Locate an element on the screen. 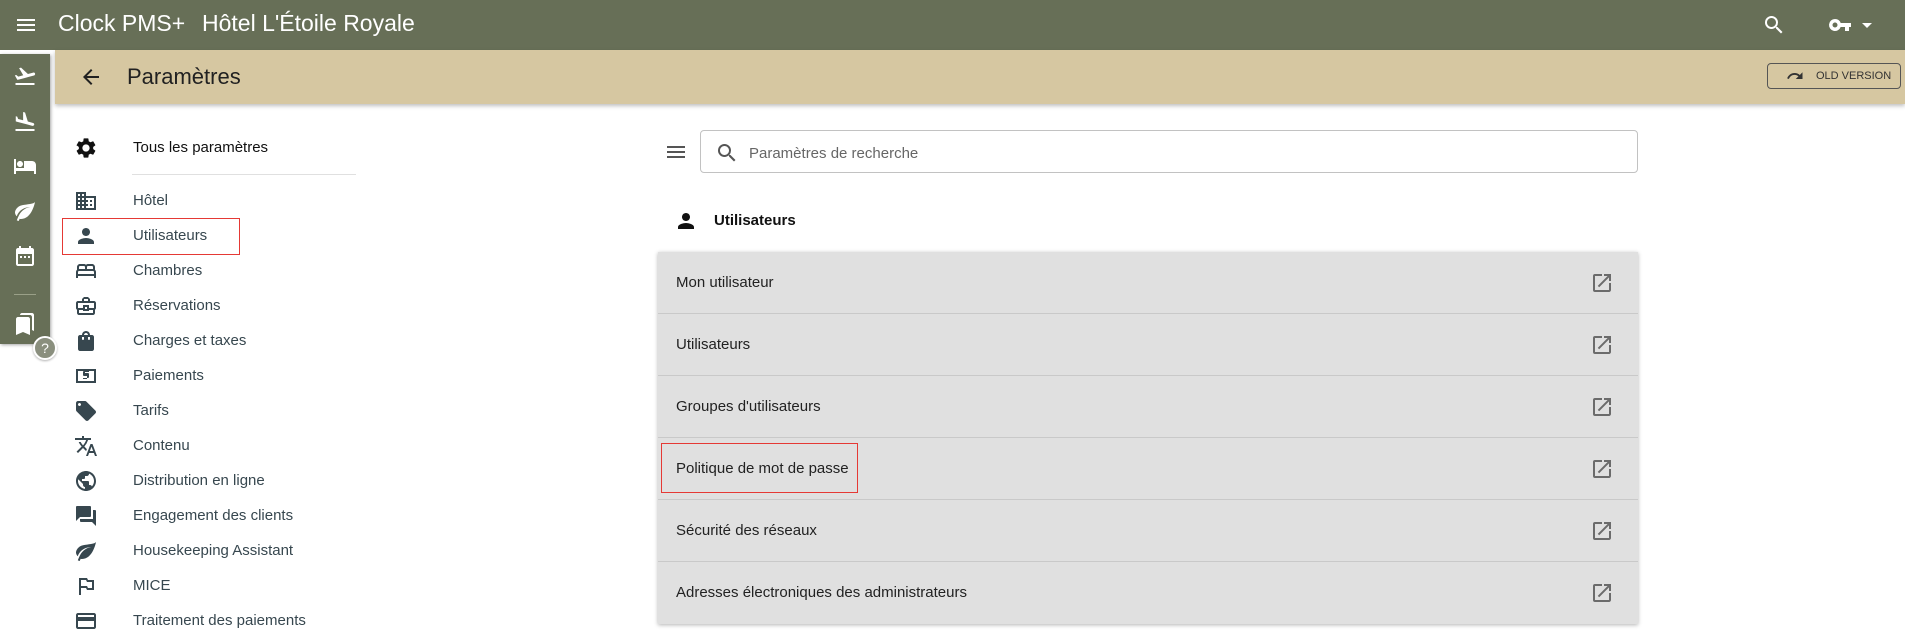  sidebar-item-label: Contenu is located at coordinates (161, 445).